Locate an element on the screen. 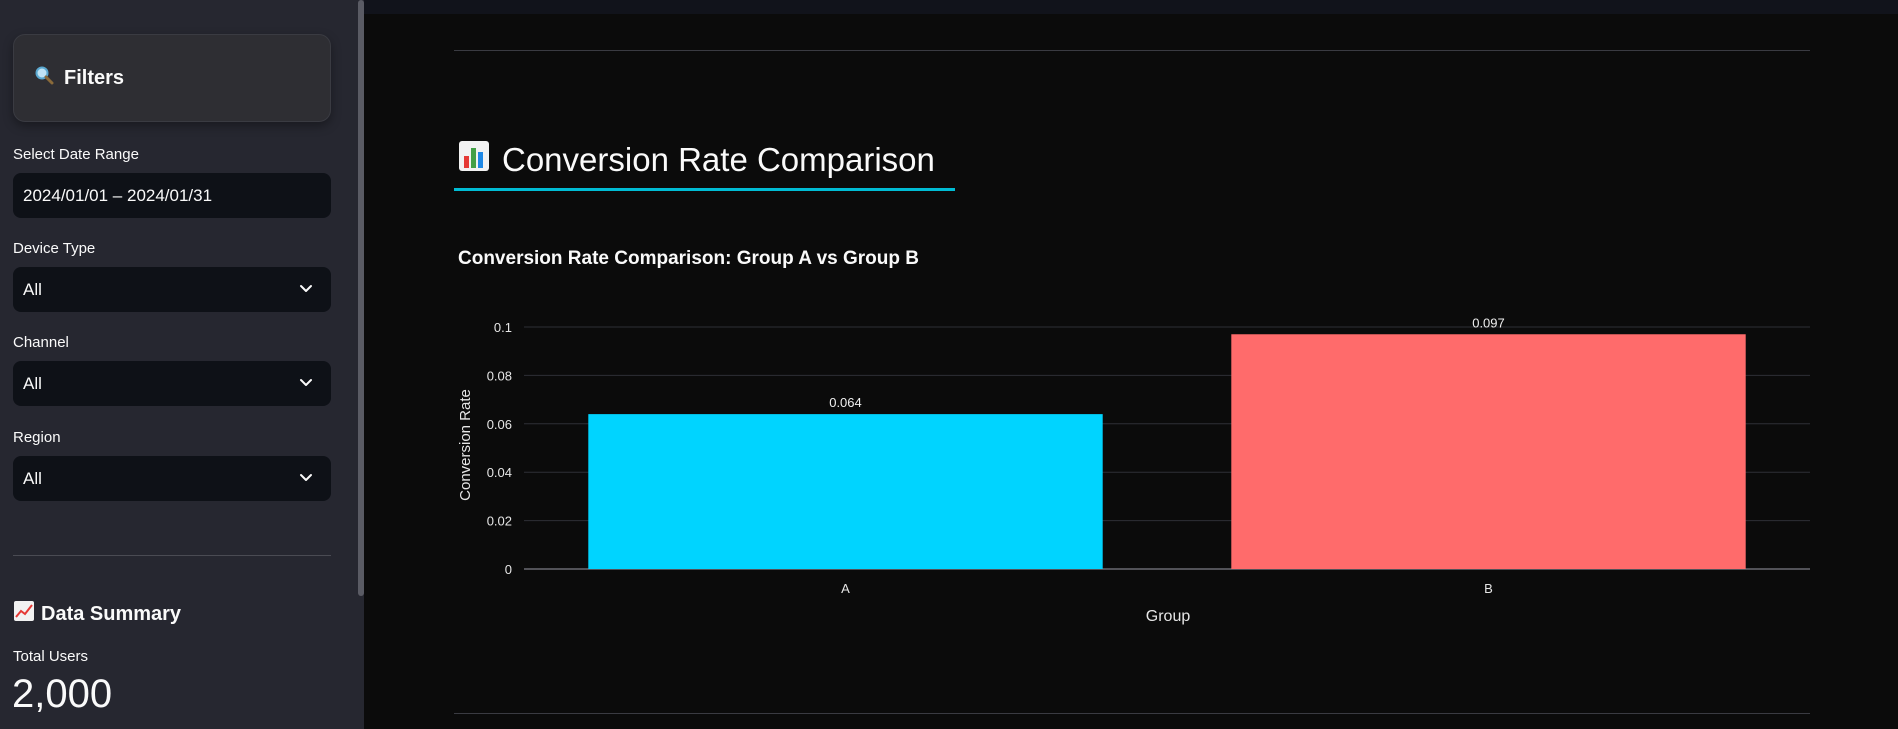 Image resolution: width=1898 pixels, height=729 pixels. chart-increasing-icon is located at coordinates (24, 614).